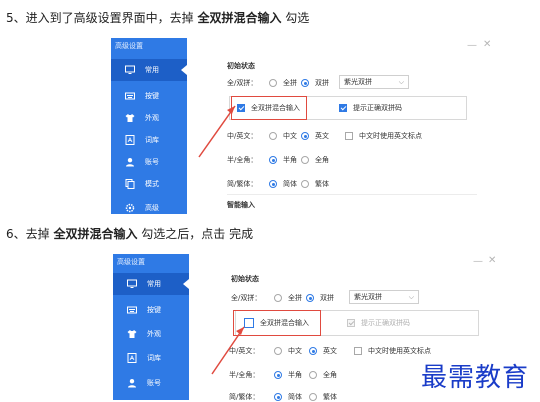 Image resolution: width=540 pixels, height=402 pixels. I want to click on watermark-logo: 最需教育, so click(475, 378).